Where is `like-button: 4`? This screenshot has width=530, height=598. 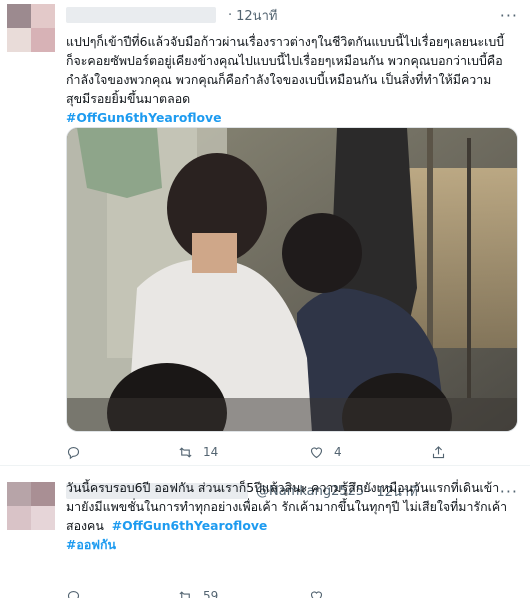
like-button: 4 is located at coordinates (325, 452).